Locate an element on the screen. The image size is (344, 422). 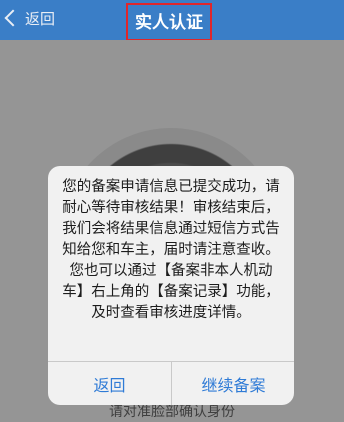
page-title-highlight: 实人认证 is located at coordinates (169, 22).